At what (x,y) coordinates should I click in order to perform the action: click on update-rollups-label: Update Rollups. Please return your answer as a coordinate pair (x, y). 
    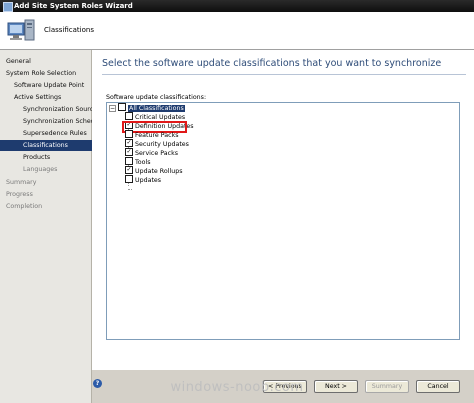
    Looking at the image, I should click on (159, 171).